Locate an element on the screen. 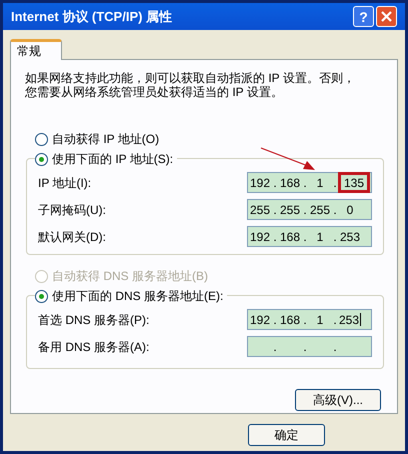 The height and width of the screenshot is (454, 408). radio-label: 使用下面的 DNS 服务器地址(E): is located at coordinates (138, 296).